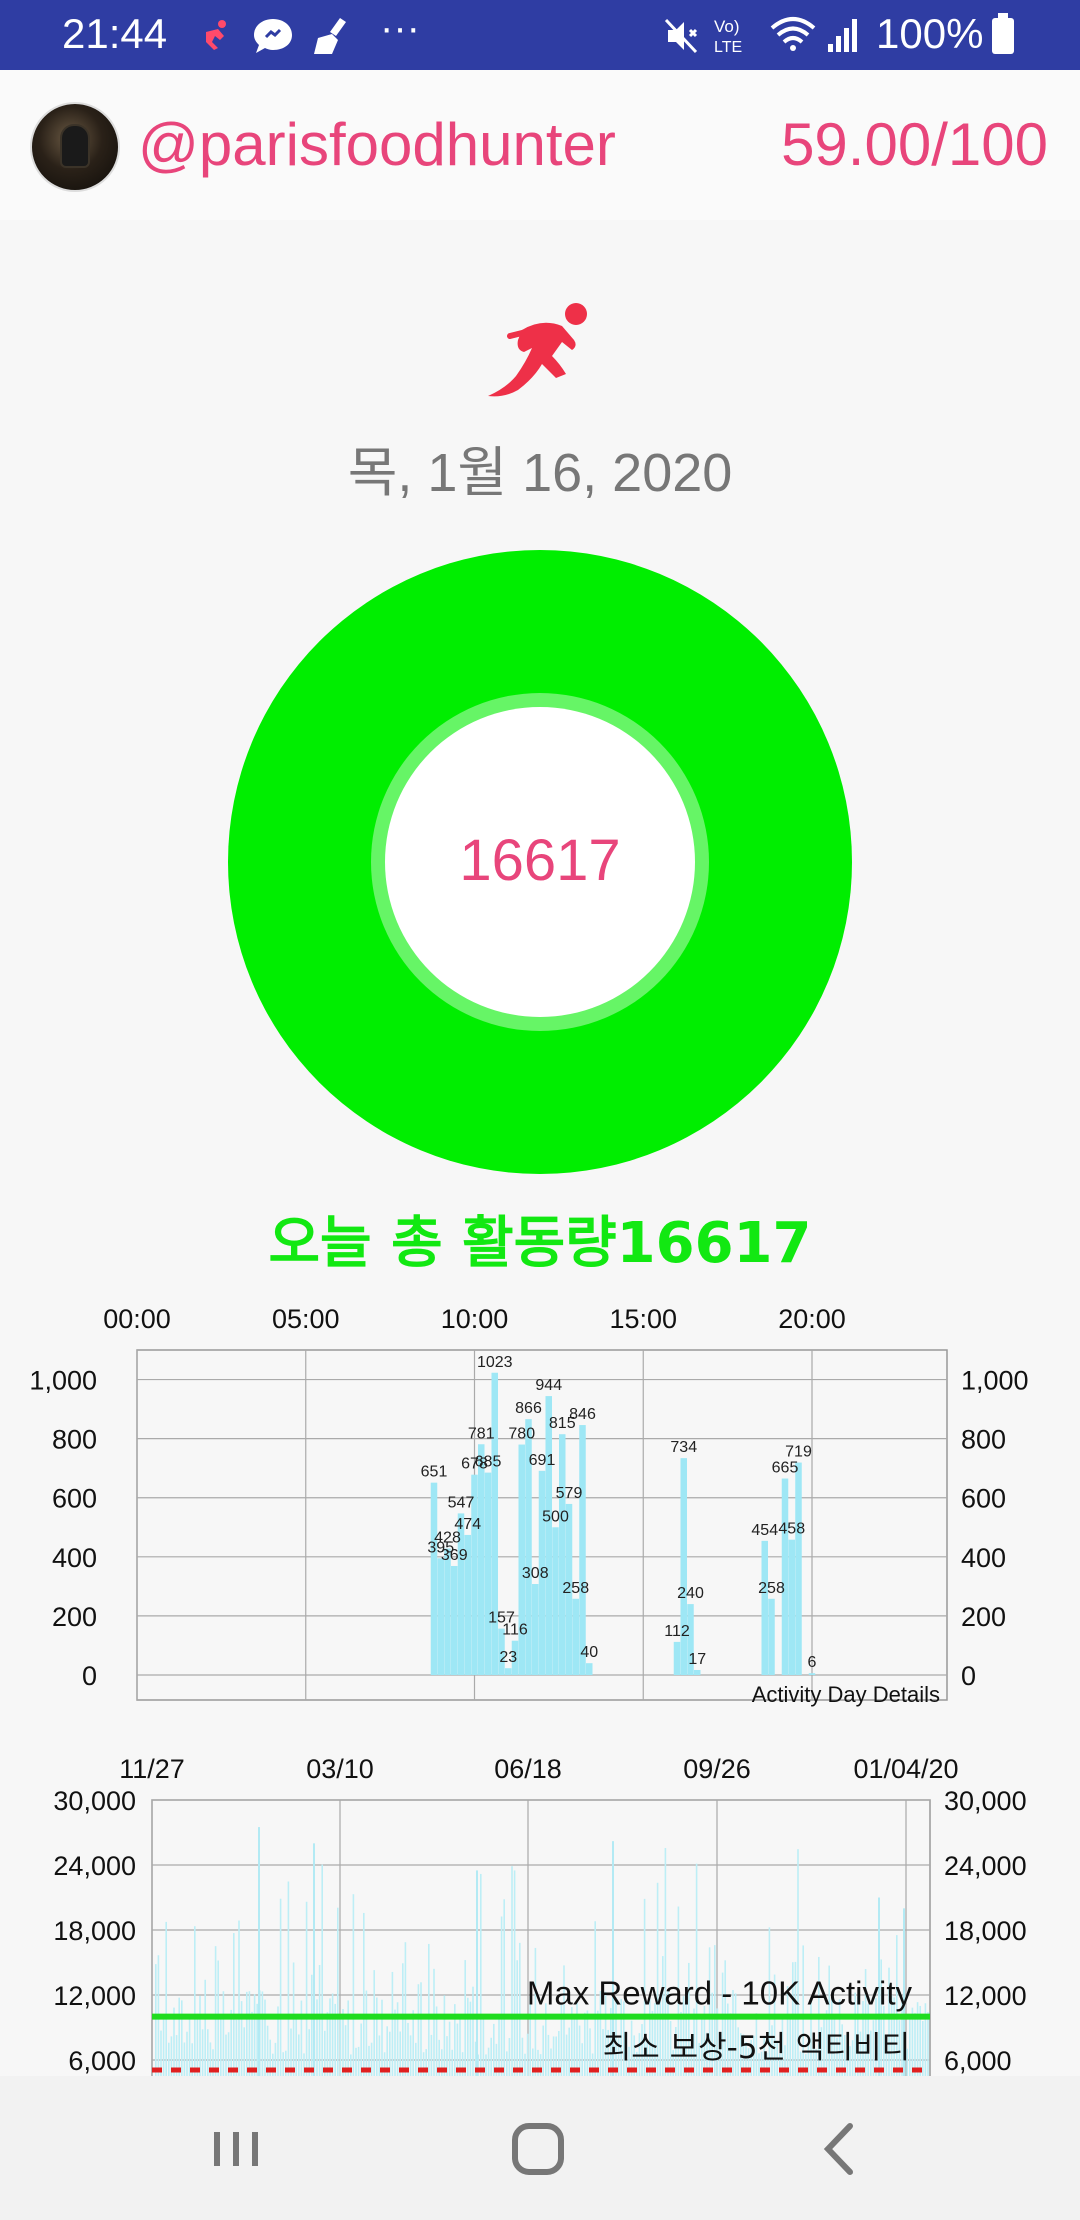 Image resolution: width=1080 pixels, height=2220 pixels. I want to click on more-notifications: ···, so click(400, 28).